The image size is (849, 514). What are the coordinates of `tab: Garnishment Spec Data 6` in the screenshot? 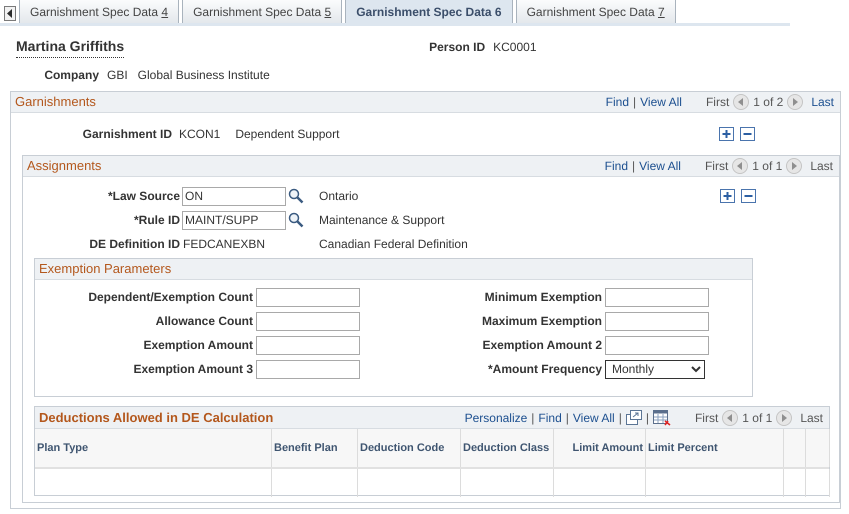 It's located at (429, 11).